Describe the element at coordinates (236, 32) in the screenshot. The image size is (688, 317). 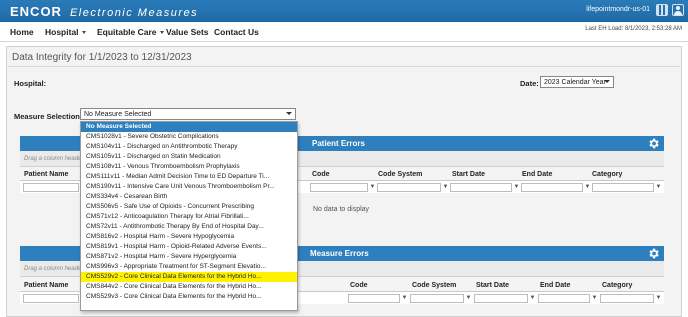
I see `nav-contact-us: Contact Us` at that location.